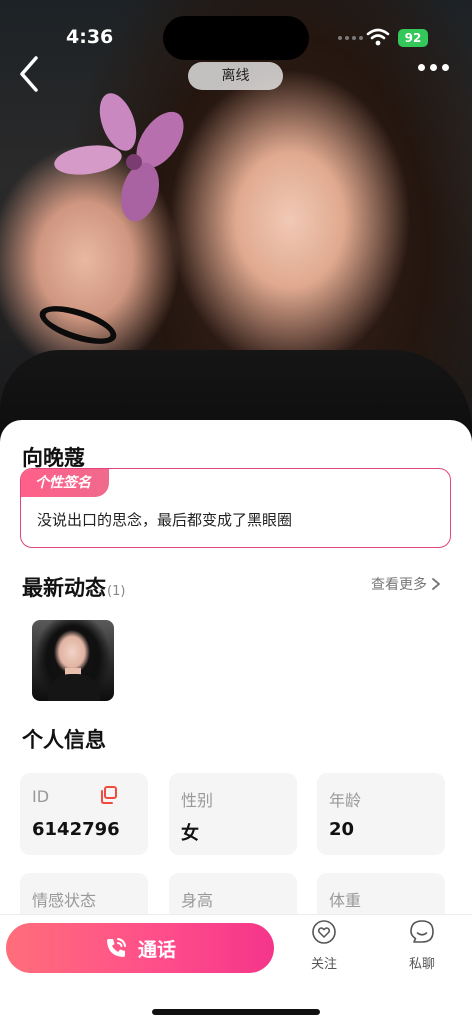 Image resolution: width=472 pixels, height=1024 pixels. What do you see at coordinates (108, 795) in the screenshot?
I see `copy-icon` at bounding box center [108, 795].